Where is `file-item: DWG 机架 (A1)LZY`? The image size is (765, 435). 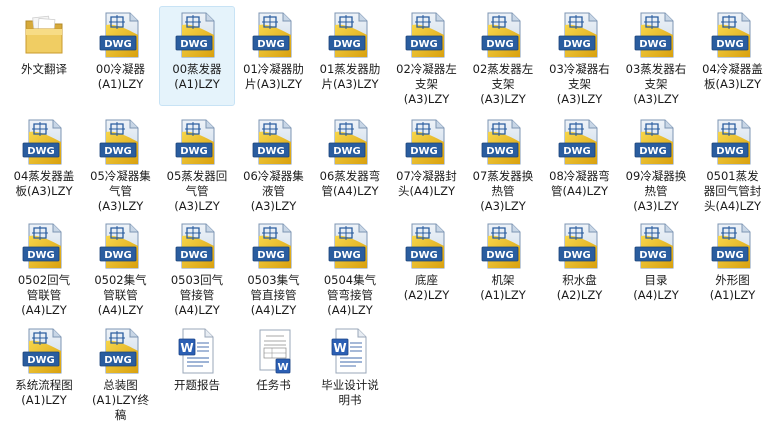 file-item: DWG 机架 (A1)LZY is located at coordinates (503, 267).